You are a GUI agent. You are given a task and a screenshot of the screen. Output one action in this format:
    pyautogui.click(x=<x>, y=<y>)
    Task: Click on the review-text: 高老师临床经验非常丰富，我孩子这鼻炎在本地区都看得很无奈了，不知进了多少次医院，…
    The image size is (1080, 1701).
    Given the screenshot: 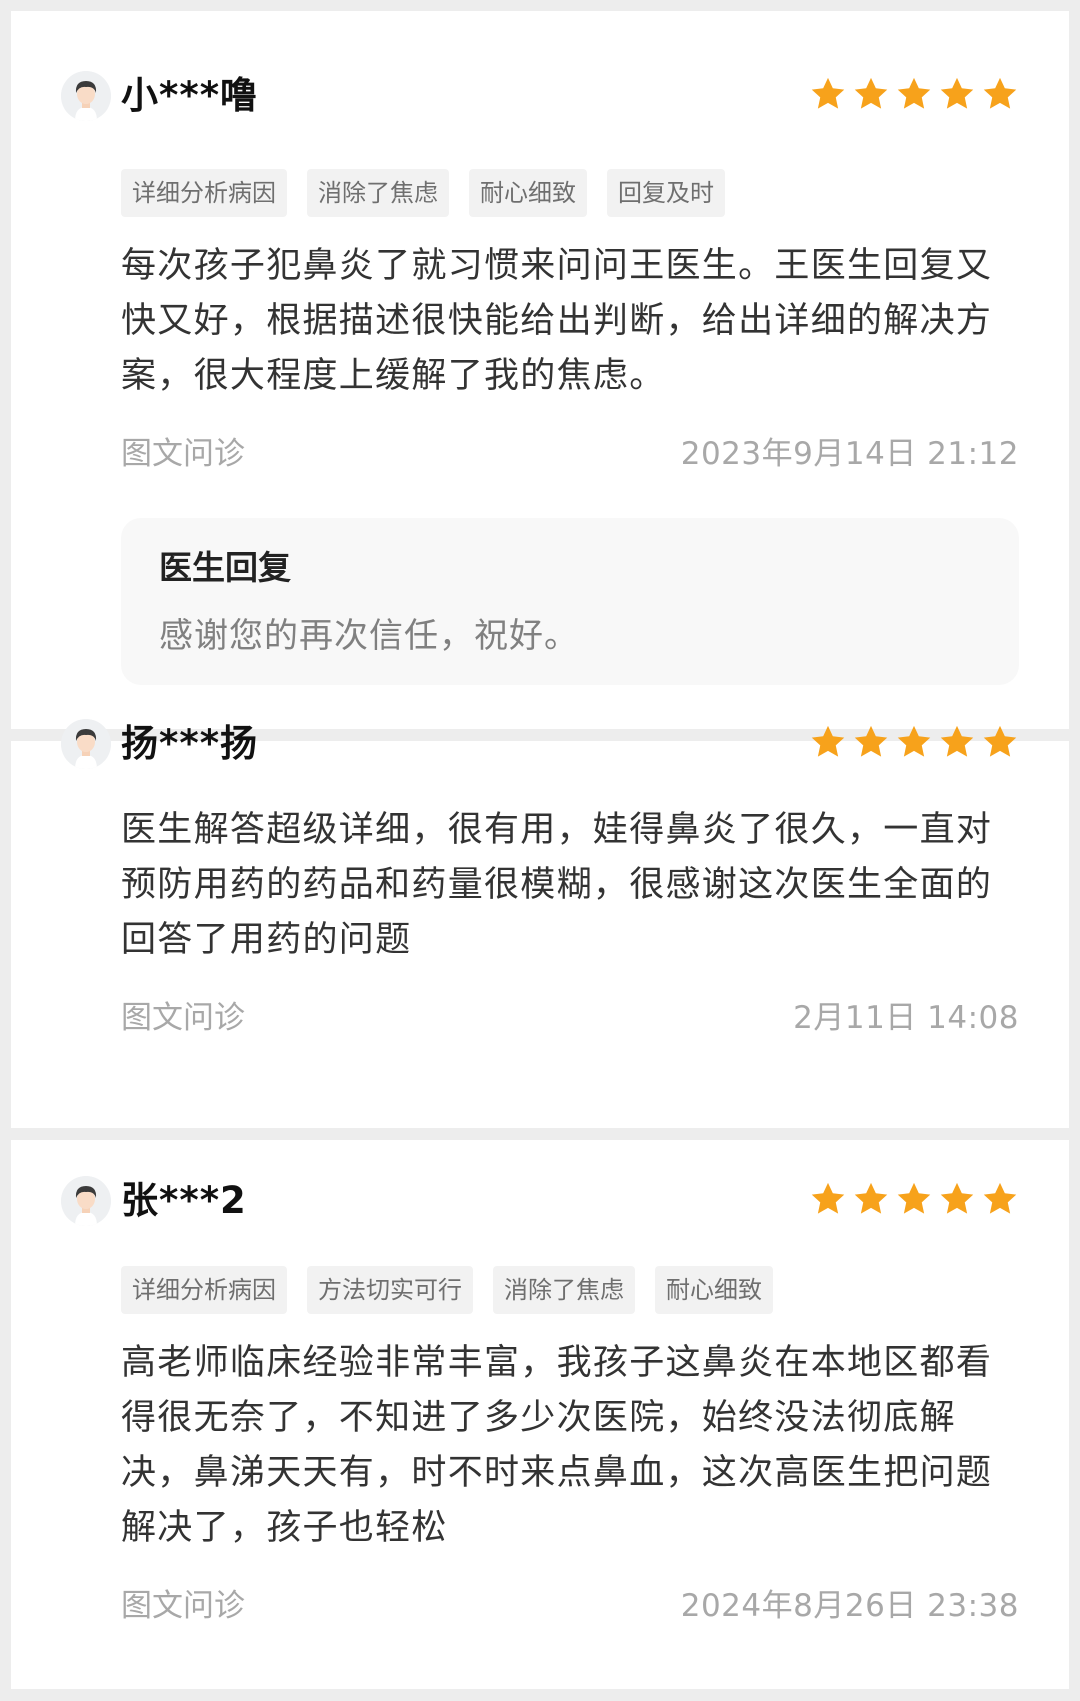 What is the action you would take?
    pyautogui.click(x=557, y=1445)
    